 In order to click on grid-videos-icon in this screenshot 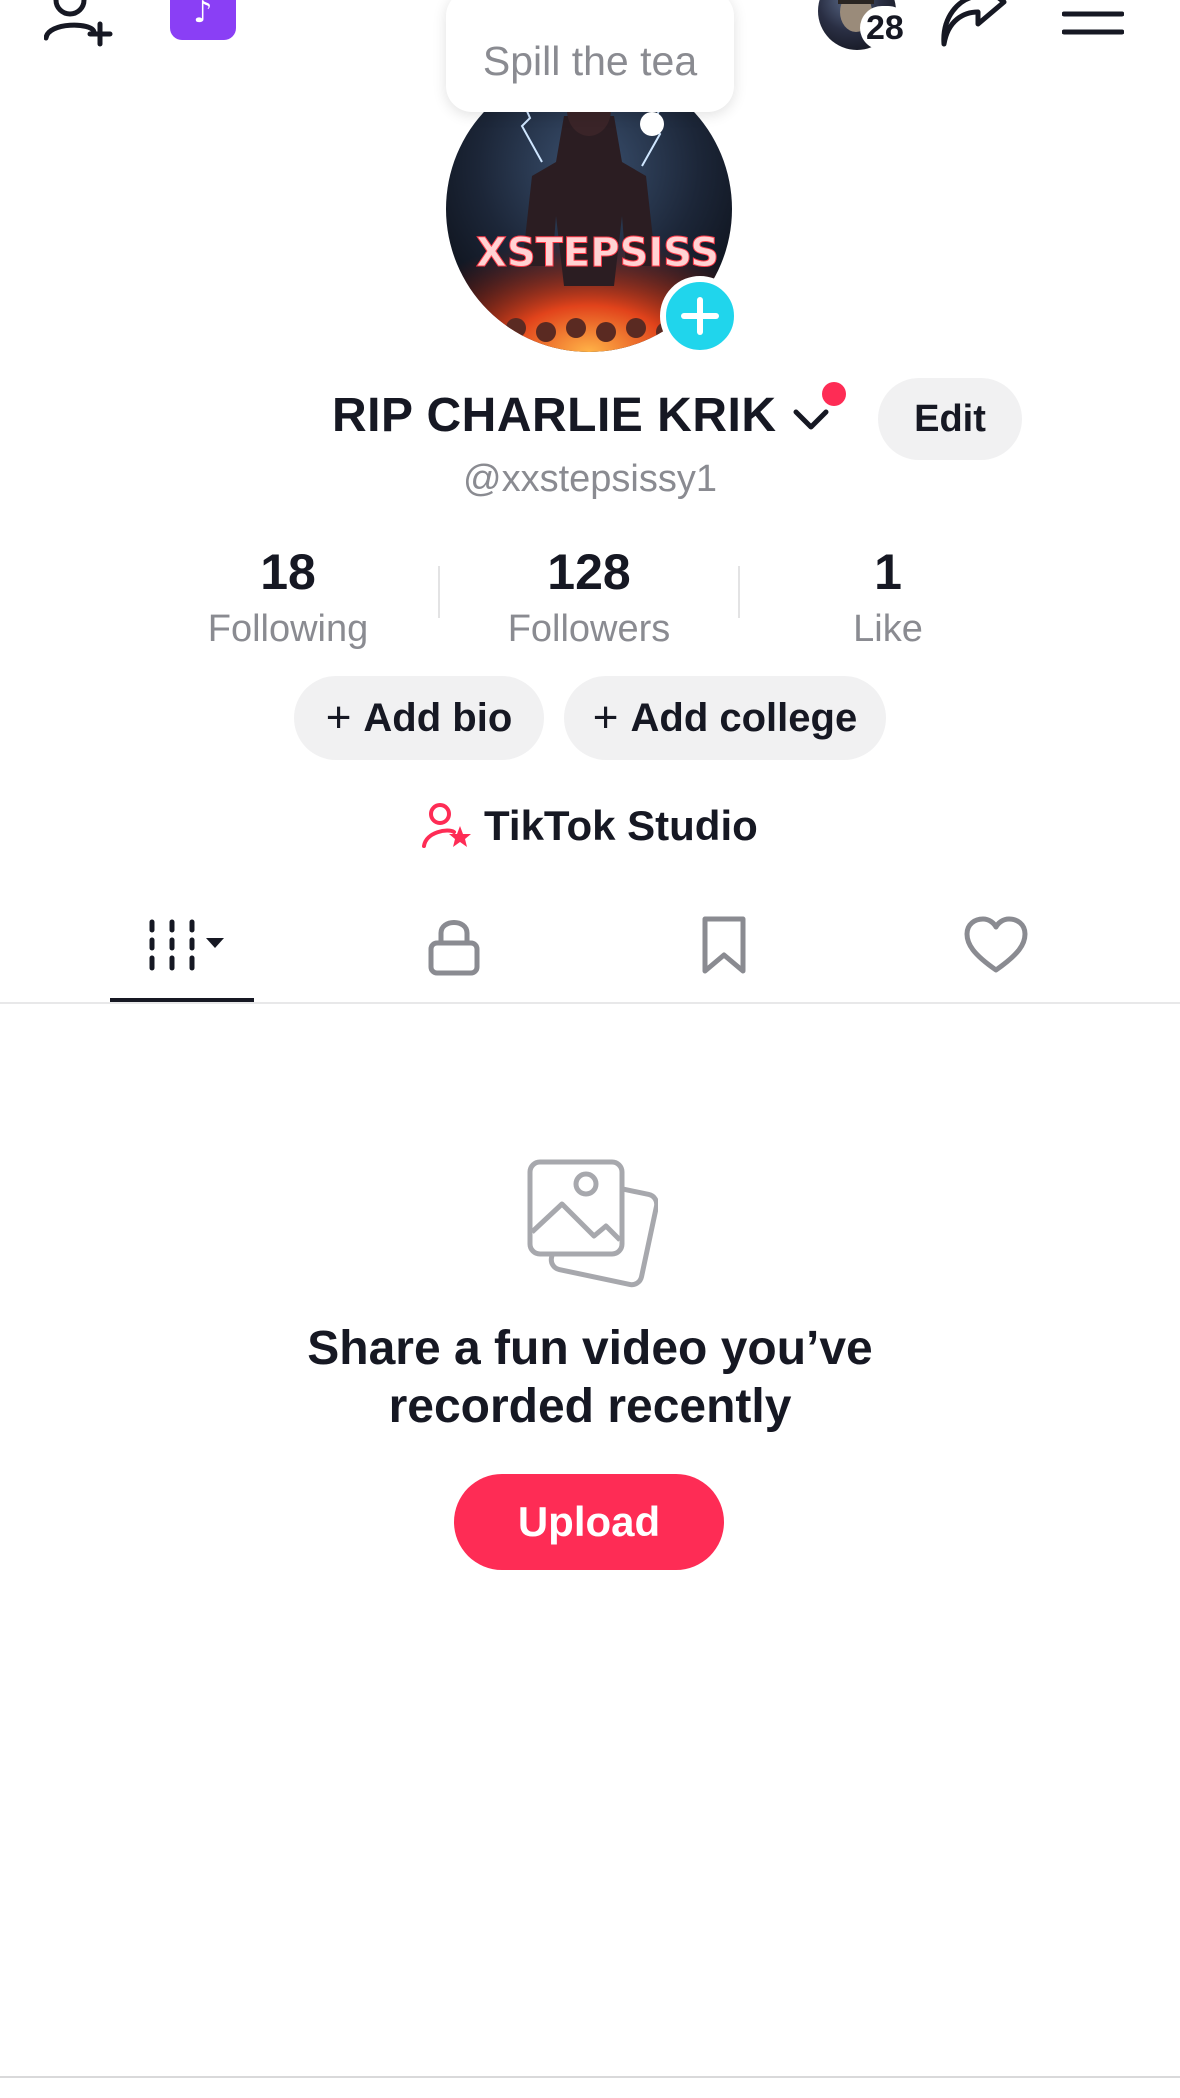, I will do `click(186, 945)`.